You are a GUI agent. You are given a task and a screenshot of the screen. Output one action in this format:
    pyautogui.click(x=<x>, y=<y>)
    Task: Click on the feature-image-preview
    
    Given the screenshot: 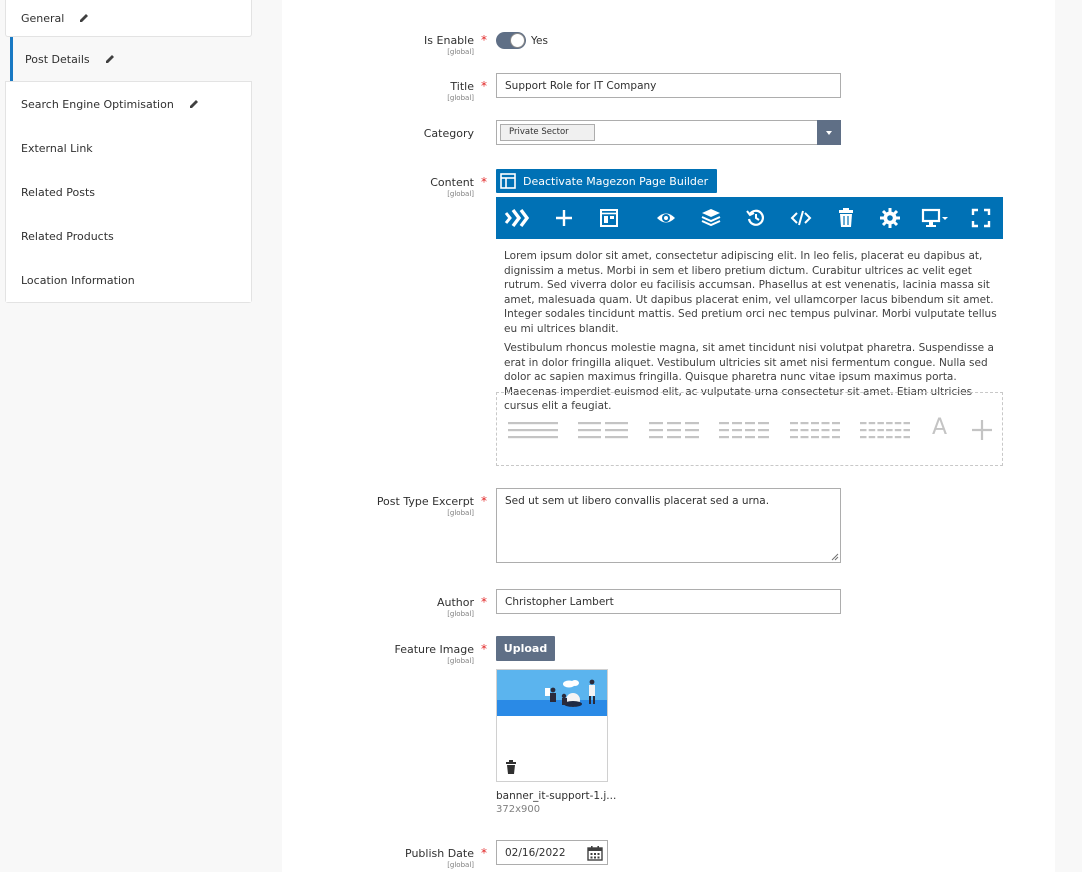 What is the action you would take?
    pyautogui.click(x=552, y=725)
    